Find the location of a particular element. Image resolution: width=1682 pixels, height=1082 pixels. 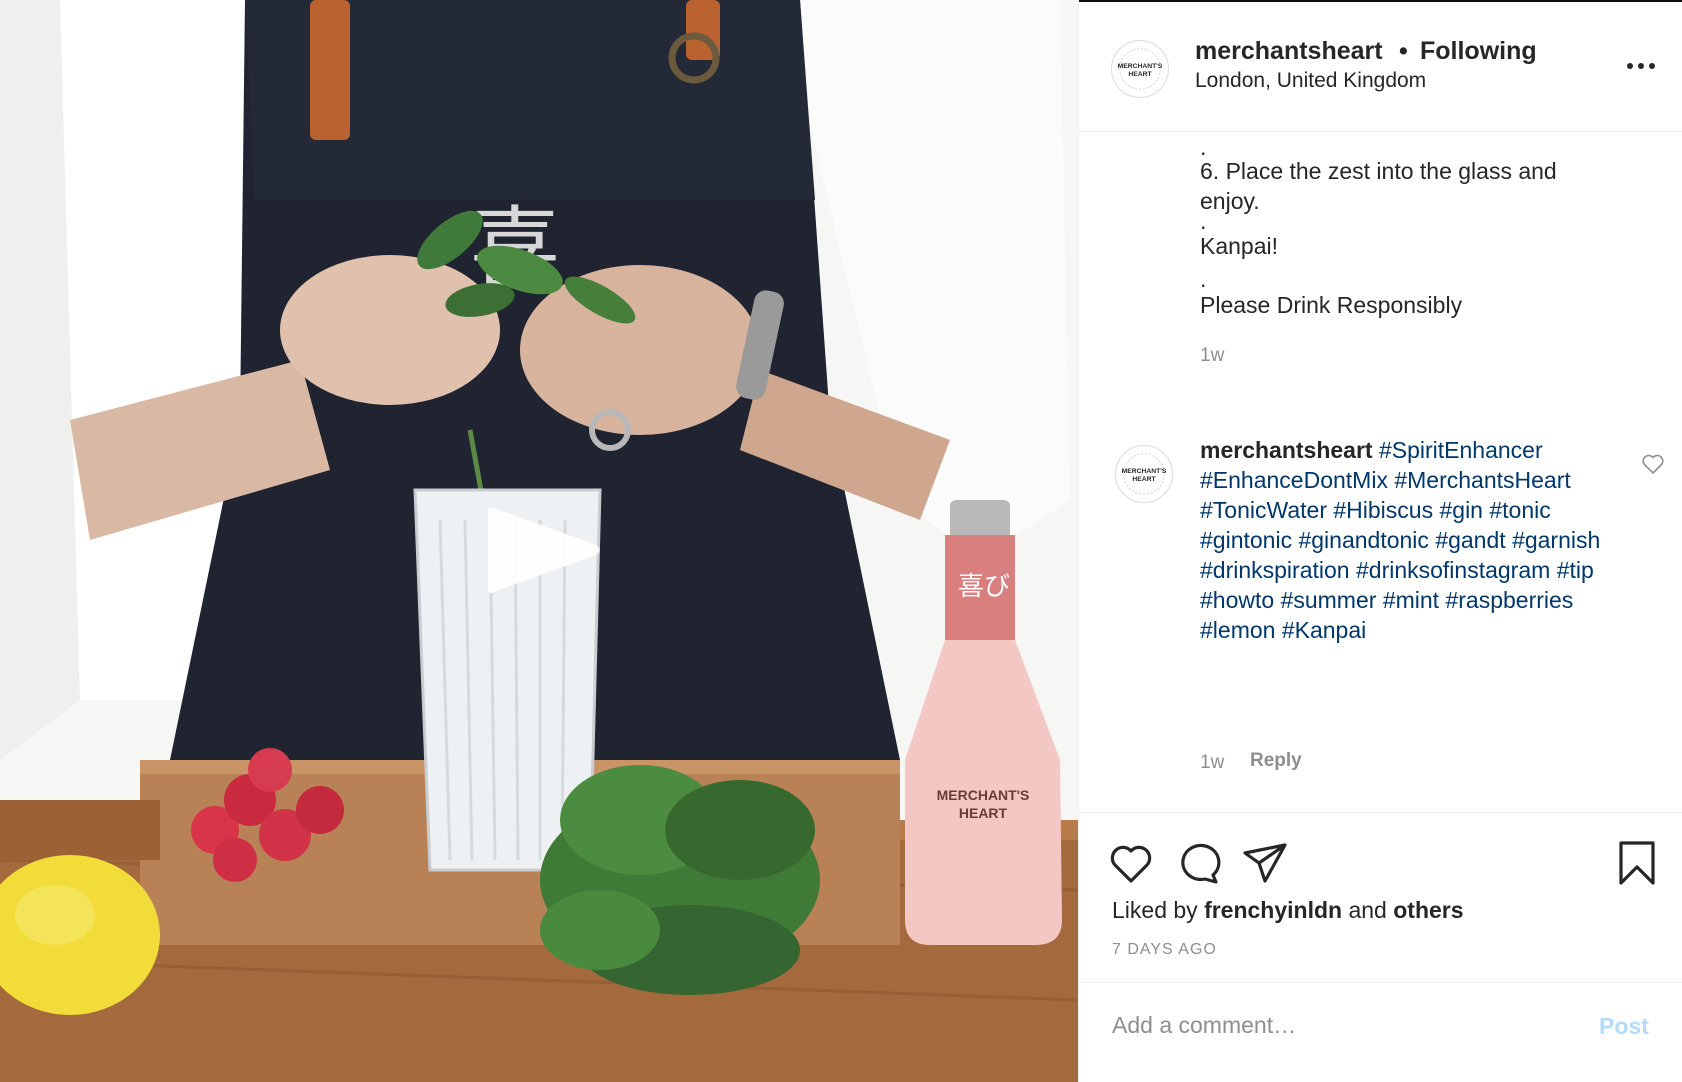

hashtag-link: #howto is located at coordinates (1237, 600).